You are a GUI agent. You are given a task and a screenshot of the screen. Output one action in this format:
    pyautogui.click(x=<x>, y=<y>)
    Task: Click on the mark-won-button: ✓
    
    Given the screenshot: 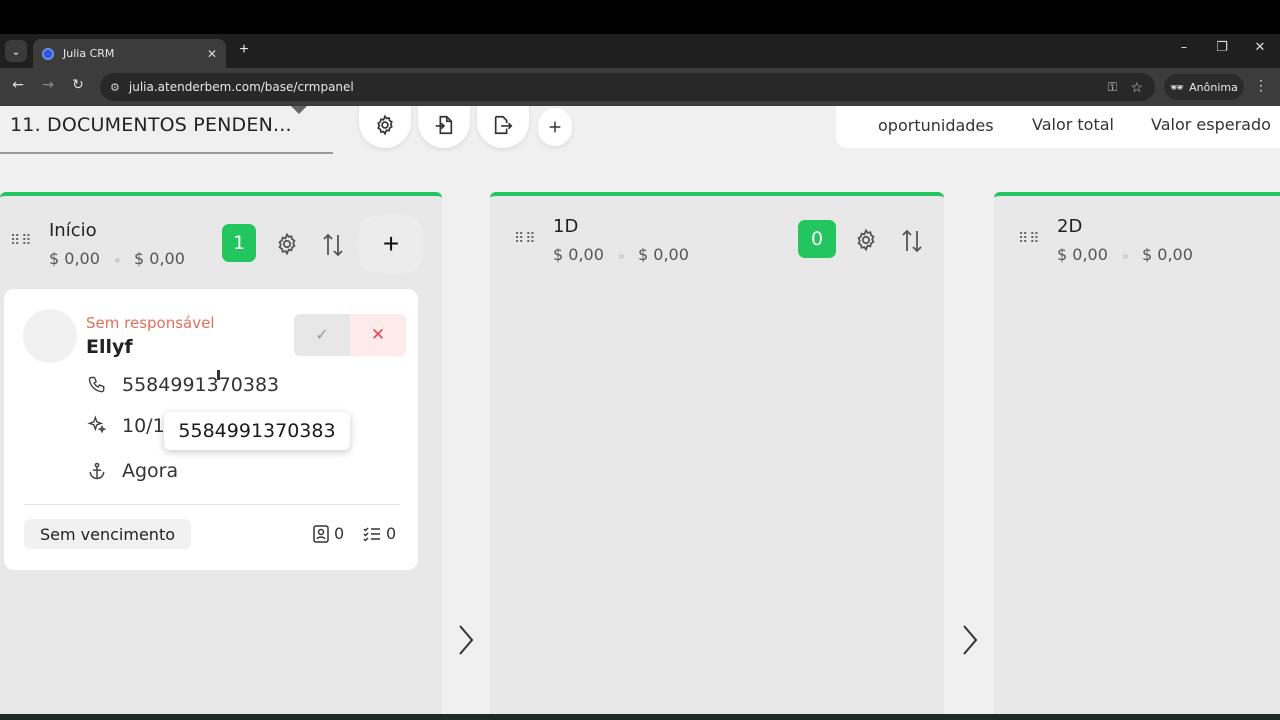 What is the action you would take?
    pyautogui.click(x=322, y=335)
    